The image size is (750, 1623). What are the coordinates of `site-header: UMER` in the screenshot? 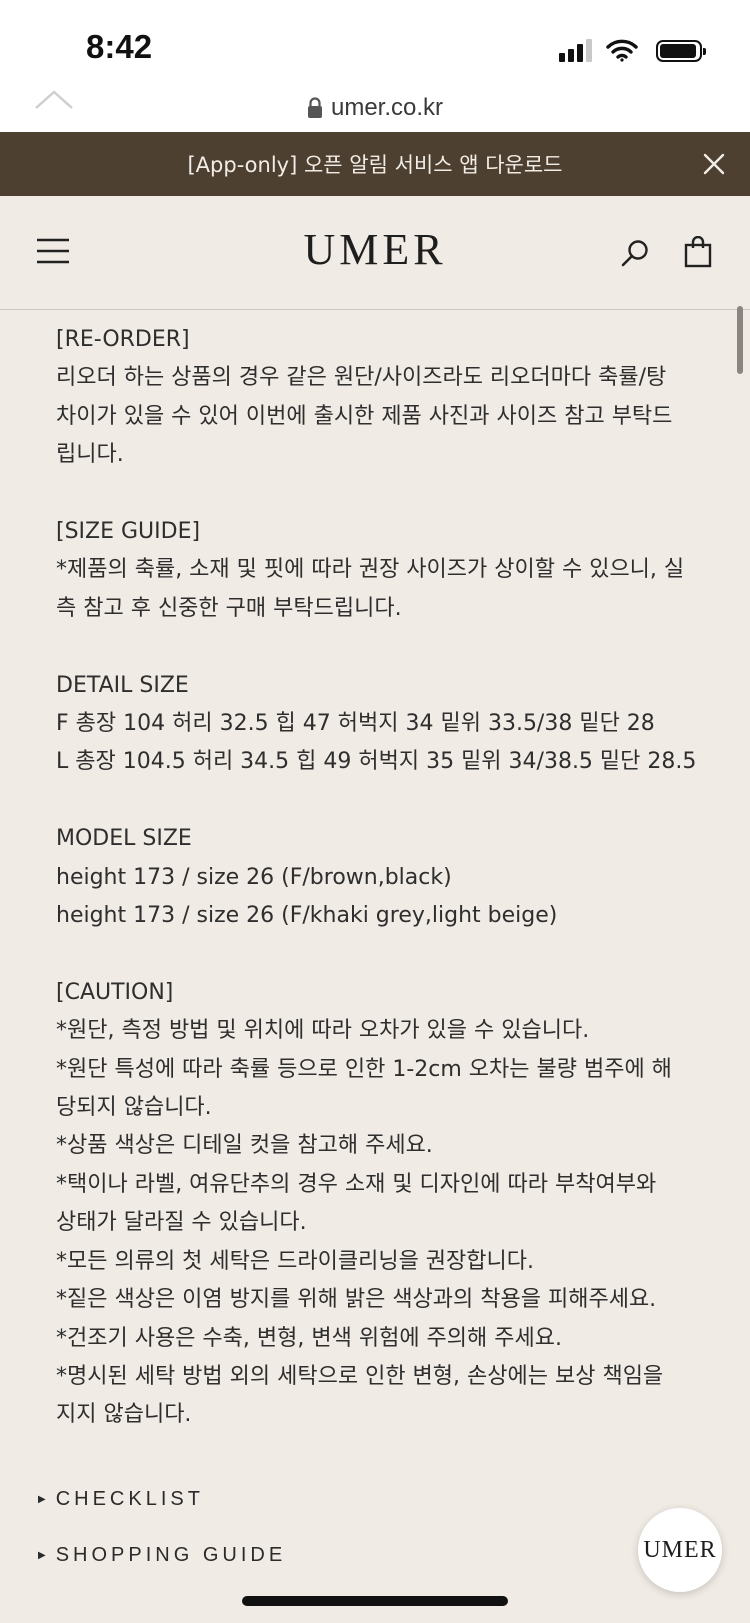 It's located at (375, 253).